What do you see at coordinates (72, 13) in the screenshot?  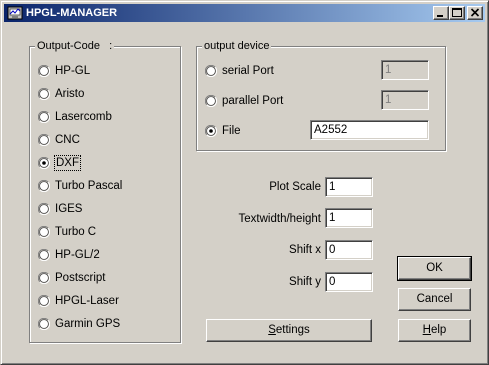 I see `window-title: HPGL-MANAGER` at bounding box center [72, 13].